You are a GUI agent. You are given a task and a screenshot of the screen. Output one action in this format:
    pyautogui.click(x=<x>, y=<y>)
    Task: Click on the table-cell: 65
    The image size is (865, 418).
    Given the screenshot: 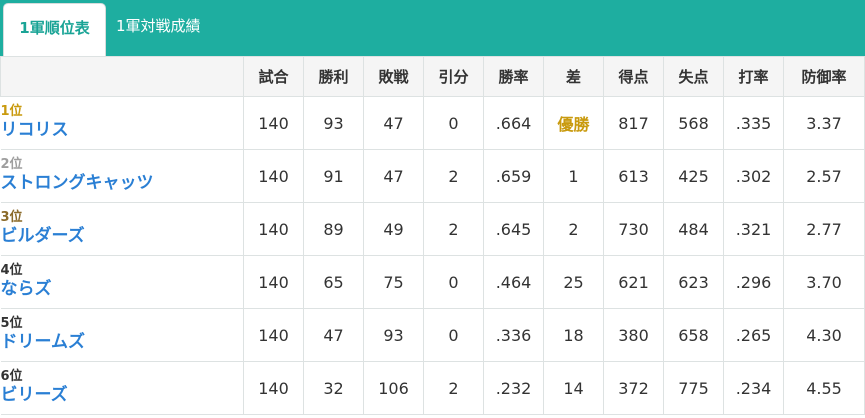 What is the action you would take?
    pyautogui.click(x=333, y=282)
    